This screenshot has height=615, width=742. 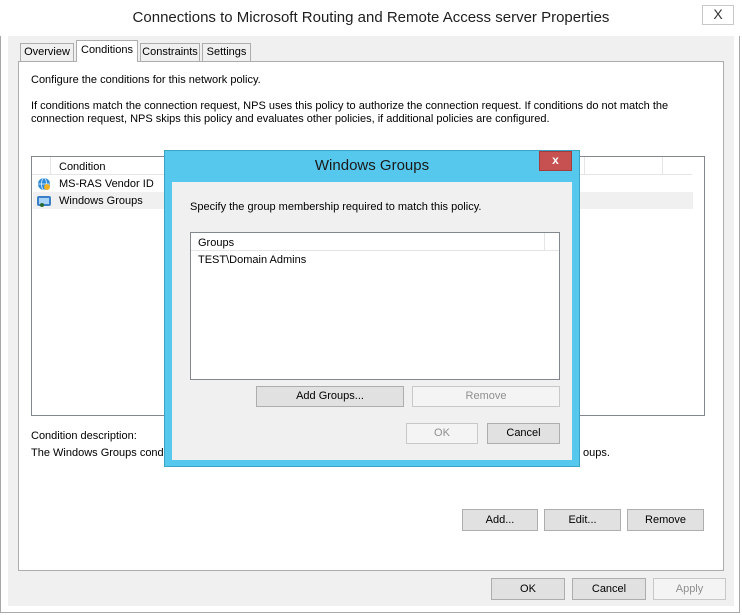 I want to click on conditions-column-header: Condition, so click(x=82, y=167).